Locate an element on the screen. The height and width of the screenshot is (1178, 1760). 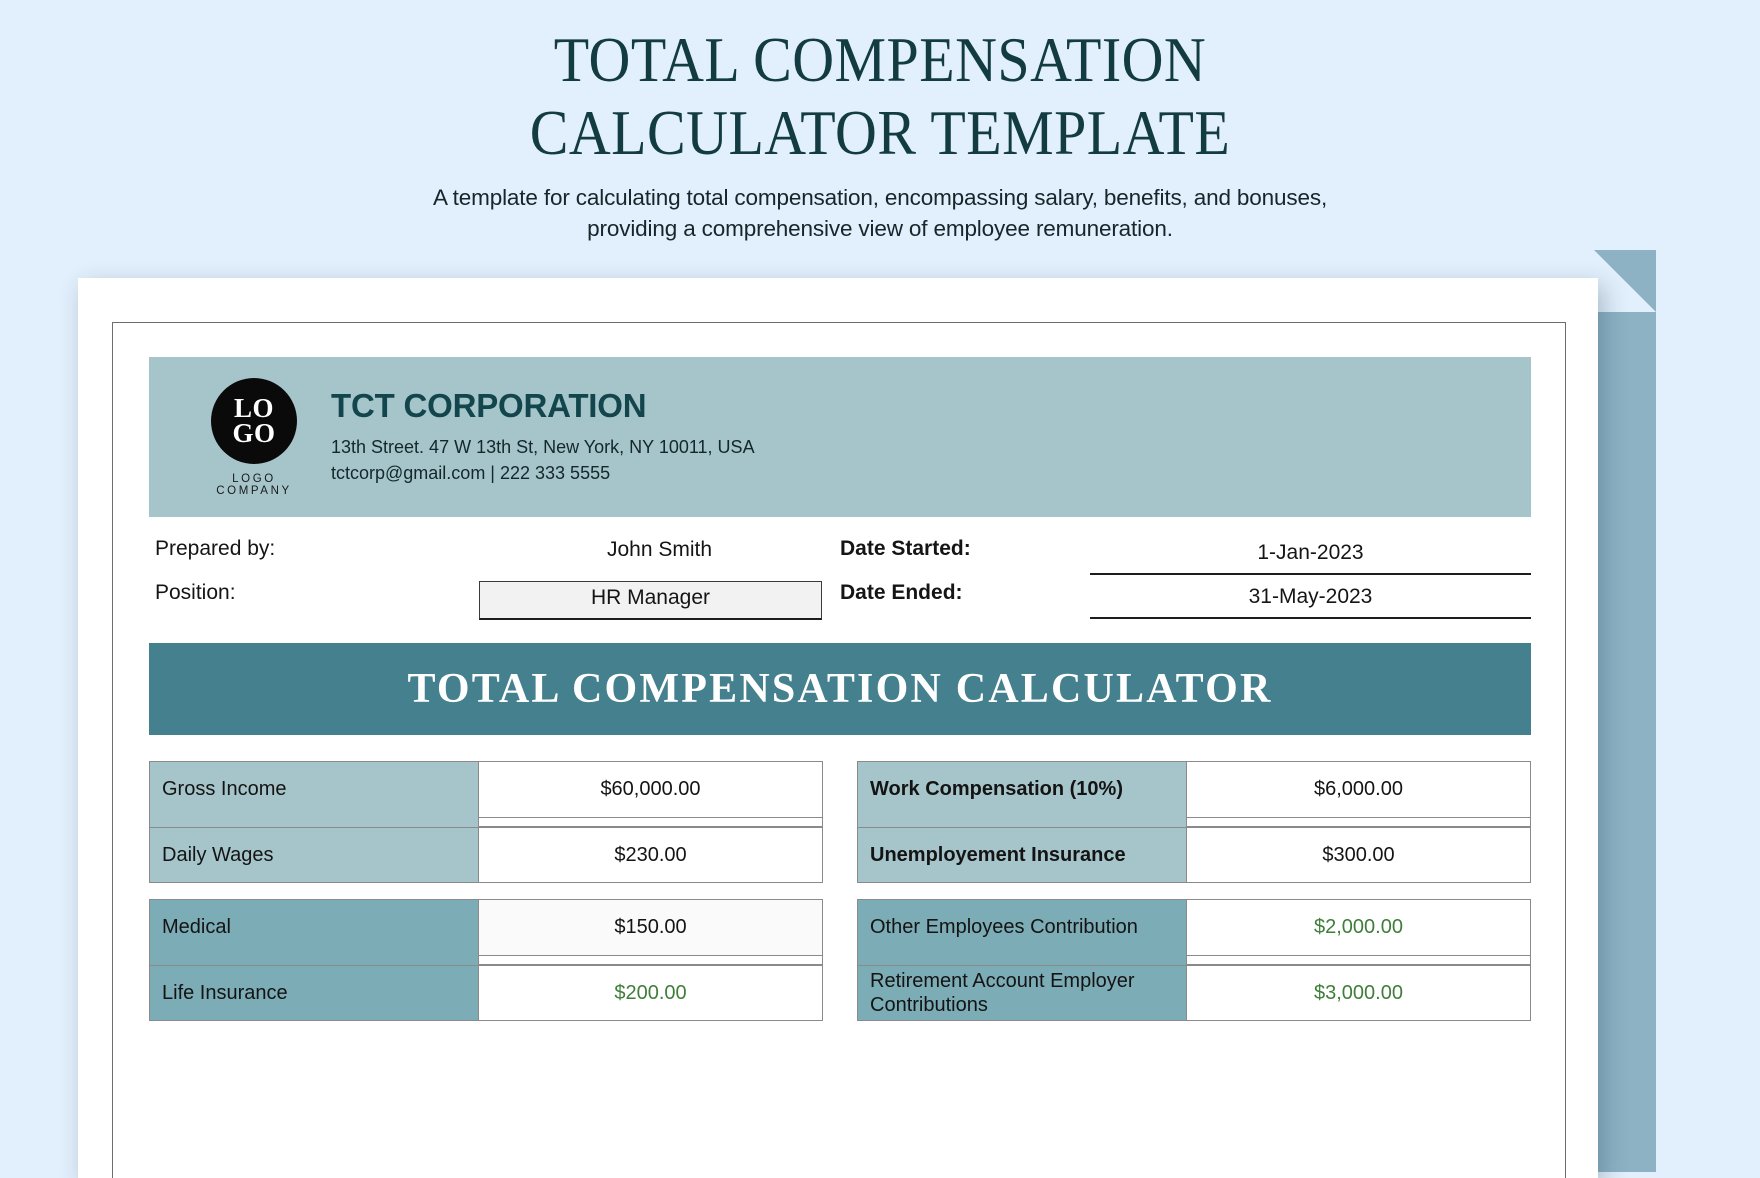
table-row-value: $300.00 is located at coordinates (1359, 855).